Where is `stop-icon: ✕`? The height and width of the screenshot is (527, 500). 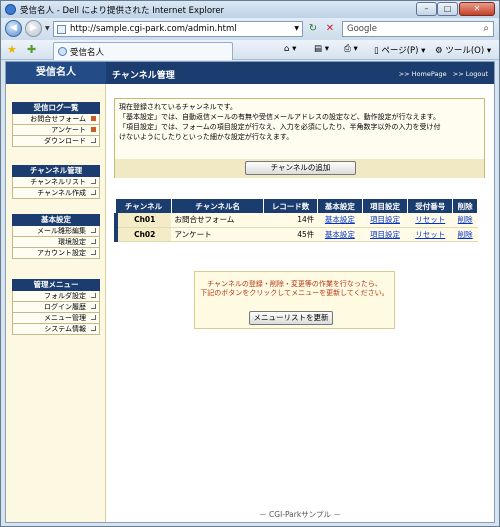 stop-icon: ✕ is located at coordinates (330, 29).